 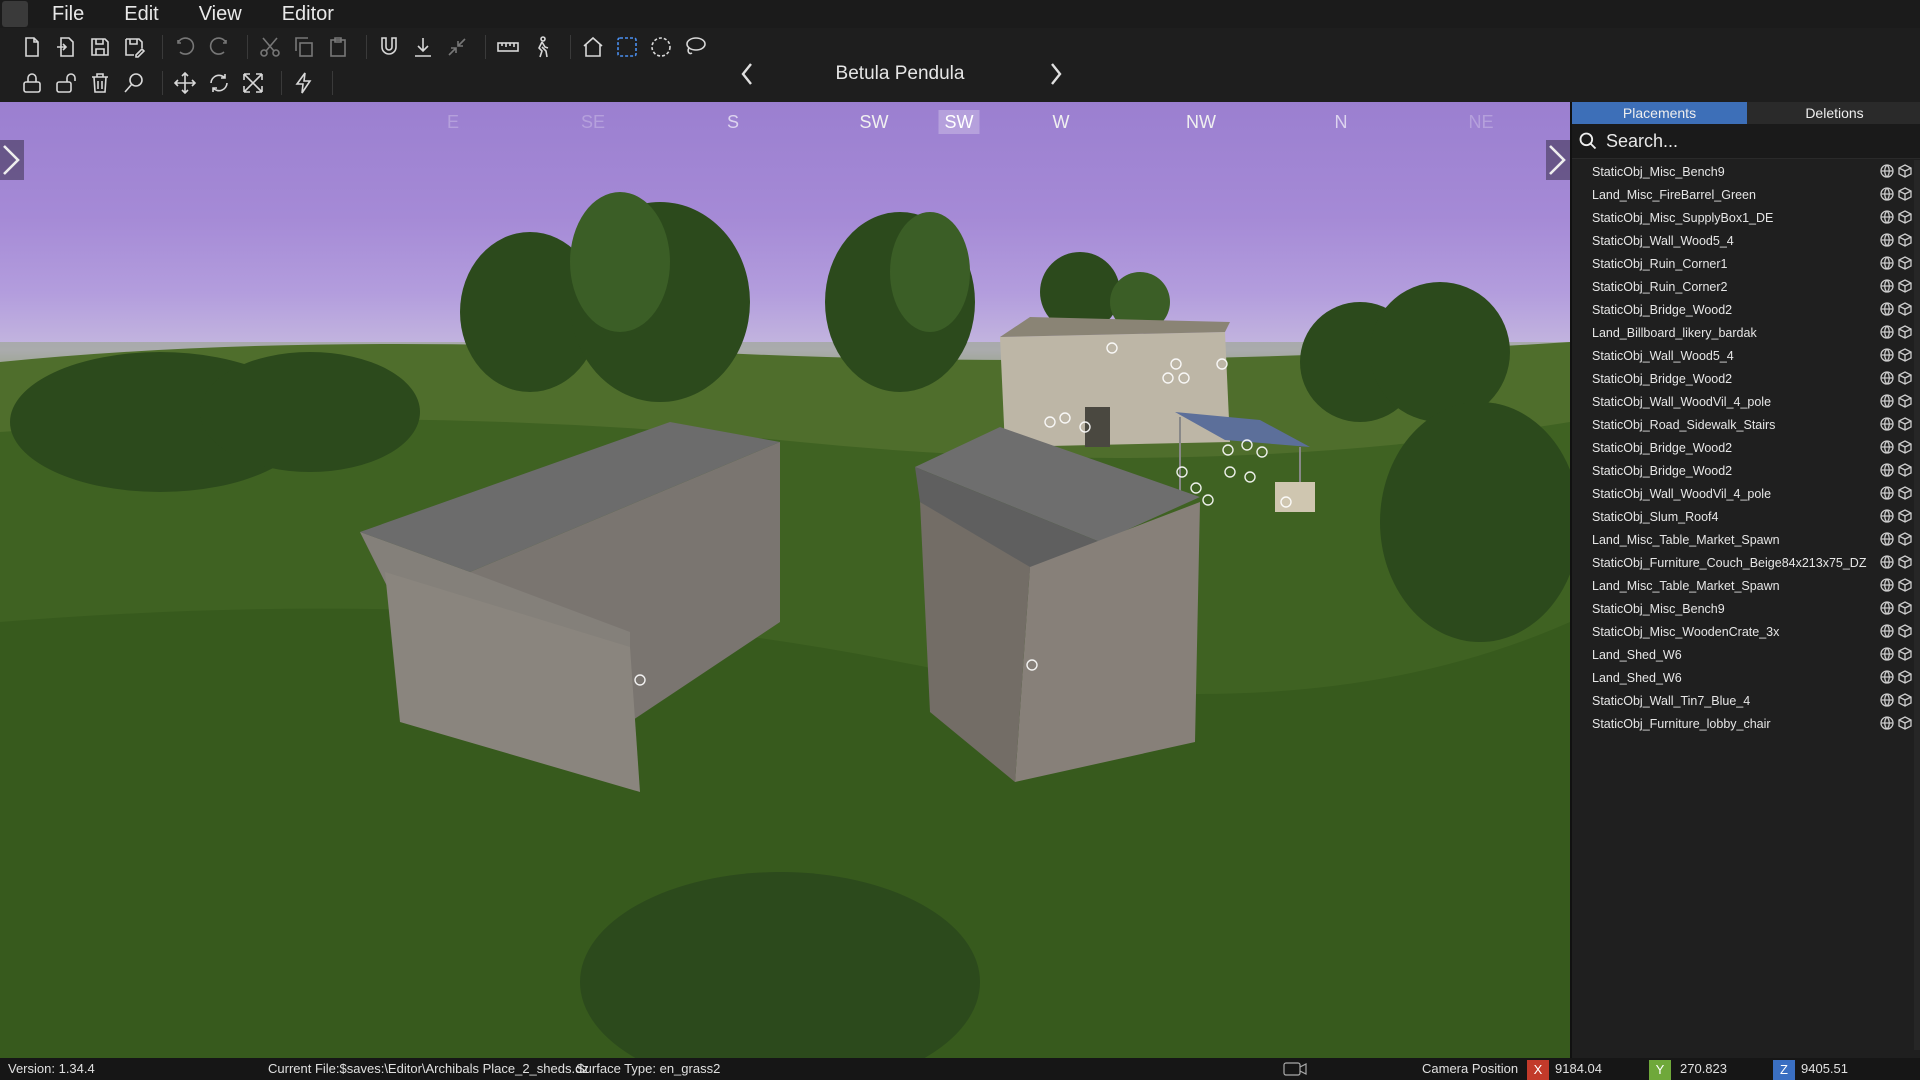 What do you see at coordinates (219, 47) in the screenshot?
I see `redo-icon` at bounding box center [219, 47].